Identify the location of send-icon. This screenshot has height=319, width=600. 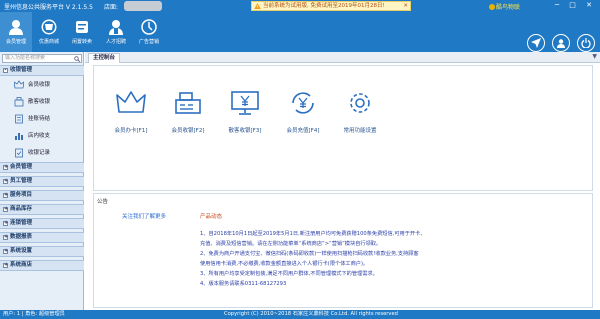
(536, 43).